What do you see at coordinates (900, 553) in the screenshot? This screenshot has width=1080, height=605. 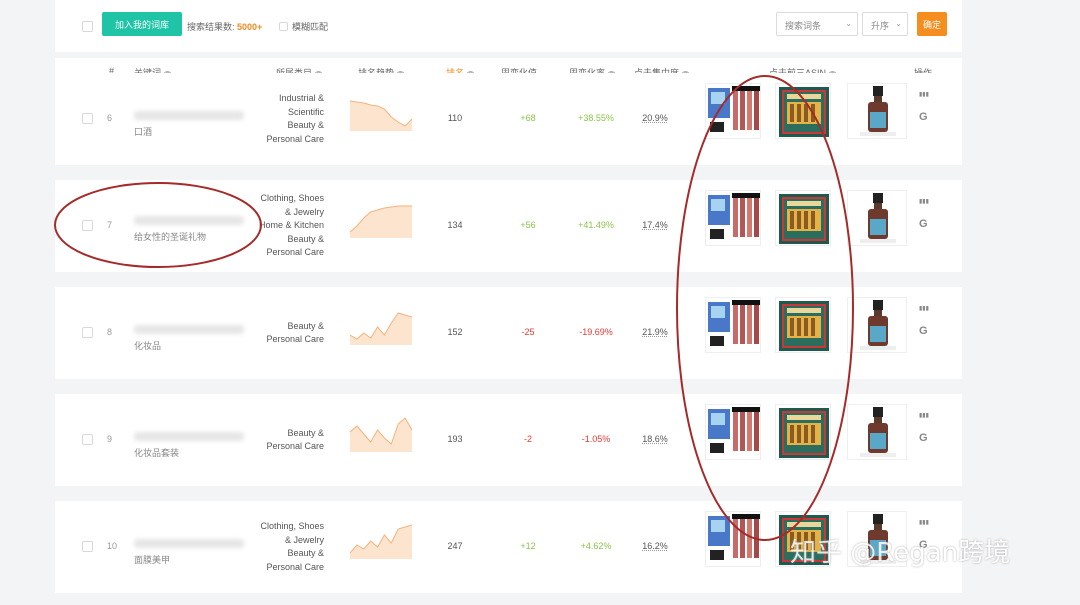 I see `watermark: 知乎 @Regan跨境` at bounding box center [900, 553].